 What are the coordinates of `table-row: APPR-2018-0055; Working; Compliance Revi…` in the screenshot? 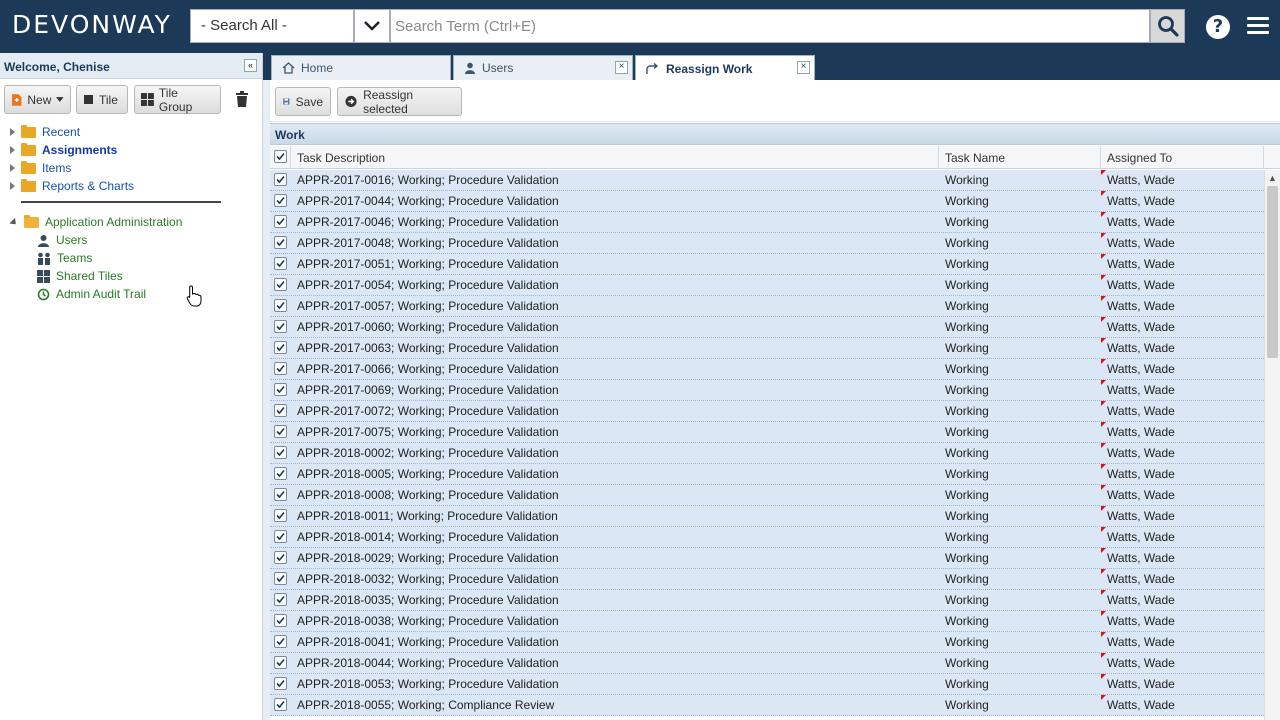 It's located at (767, 705).